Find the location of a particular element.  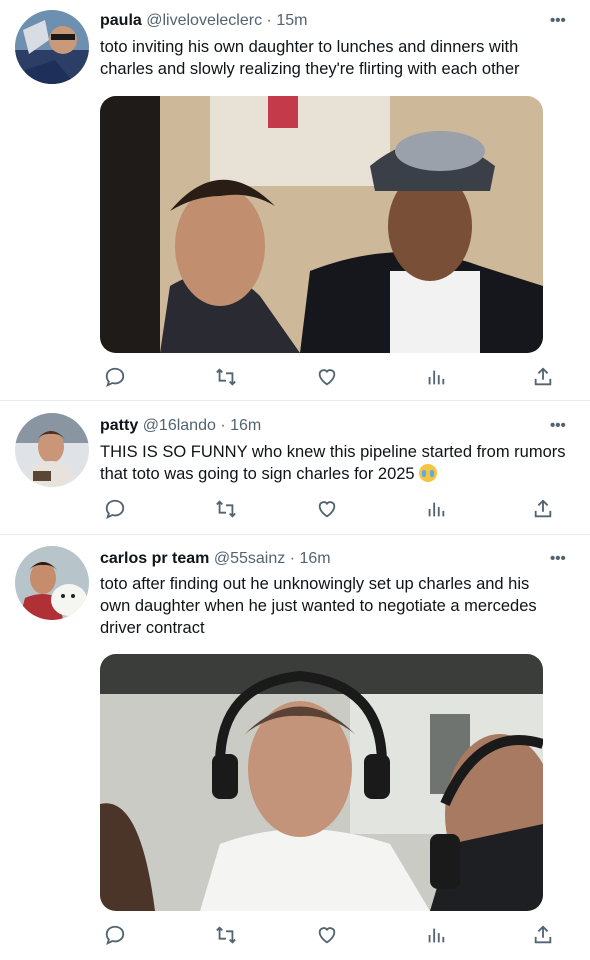

author-name: carlos pr team is located at coordinates (154, 558).